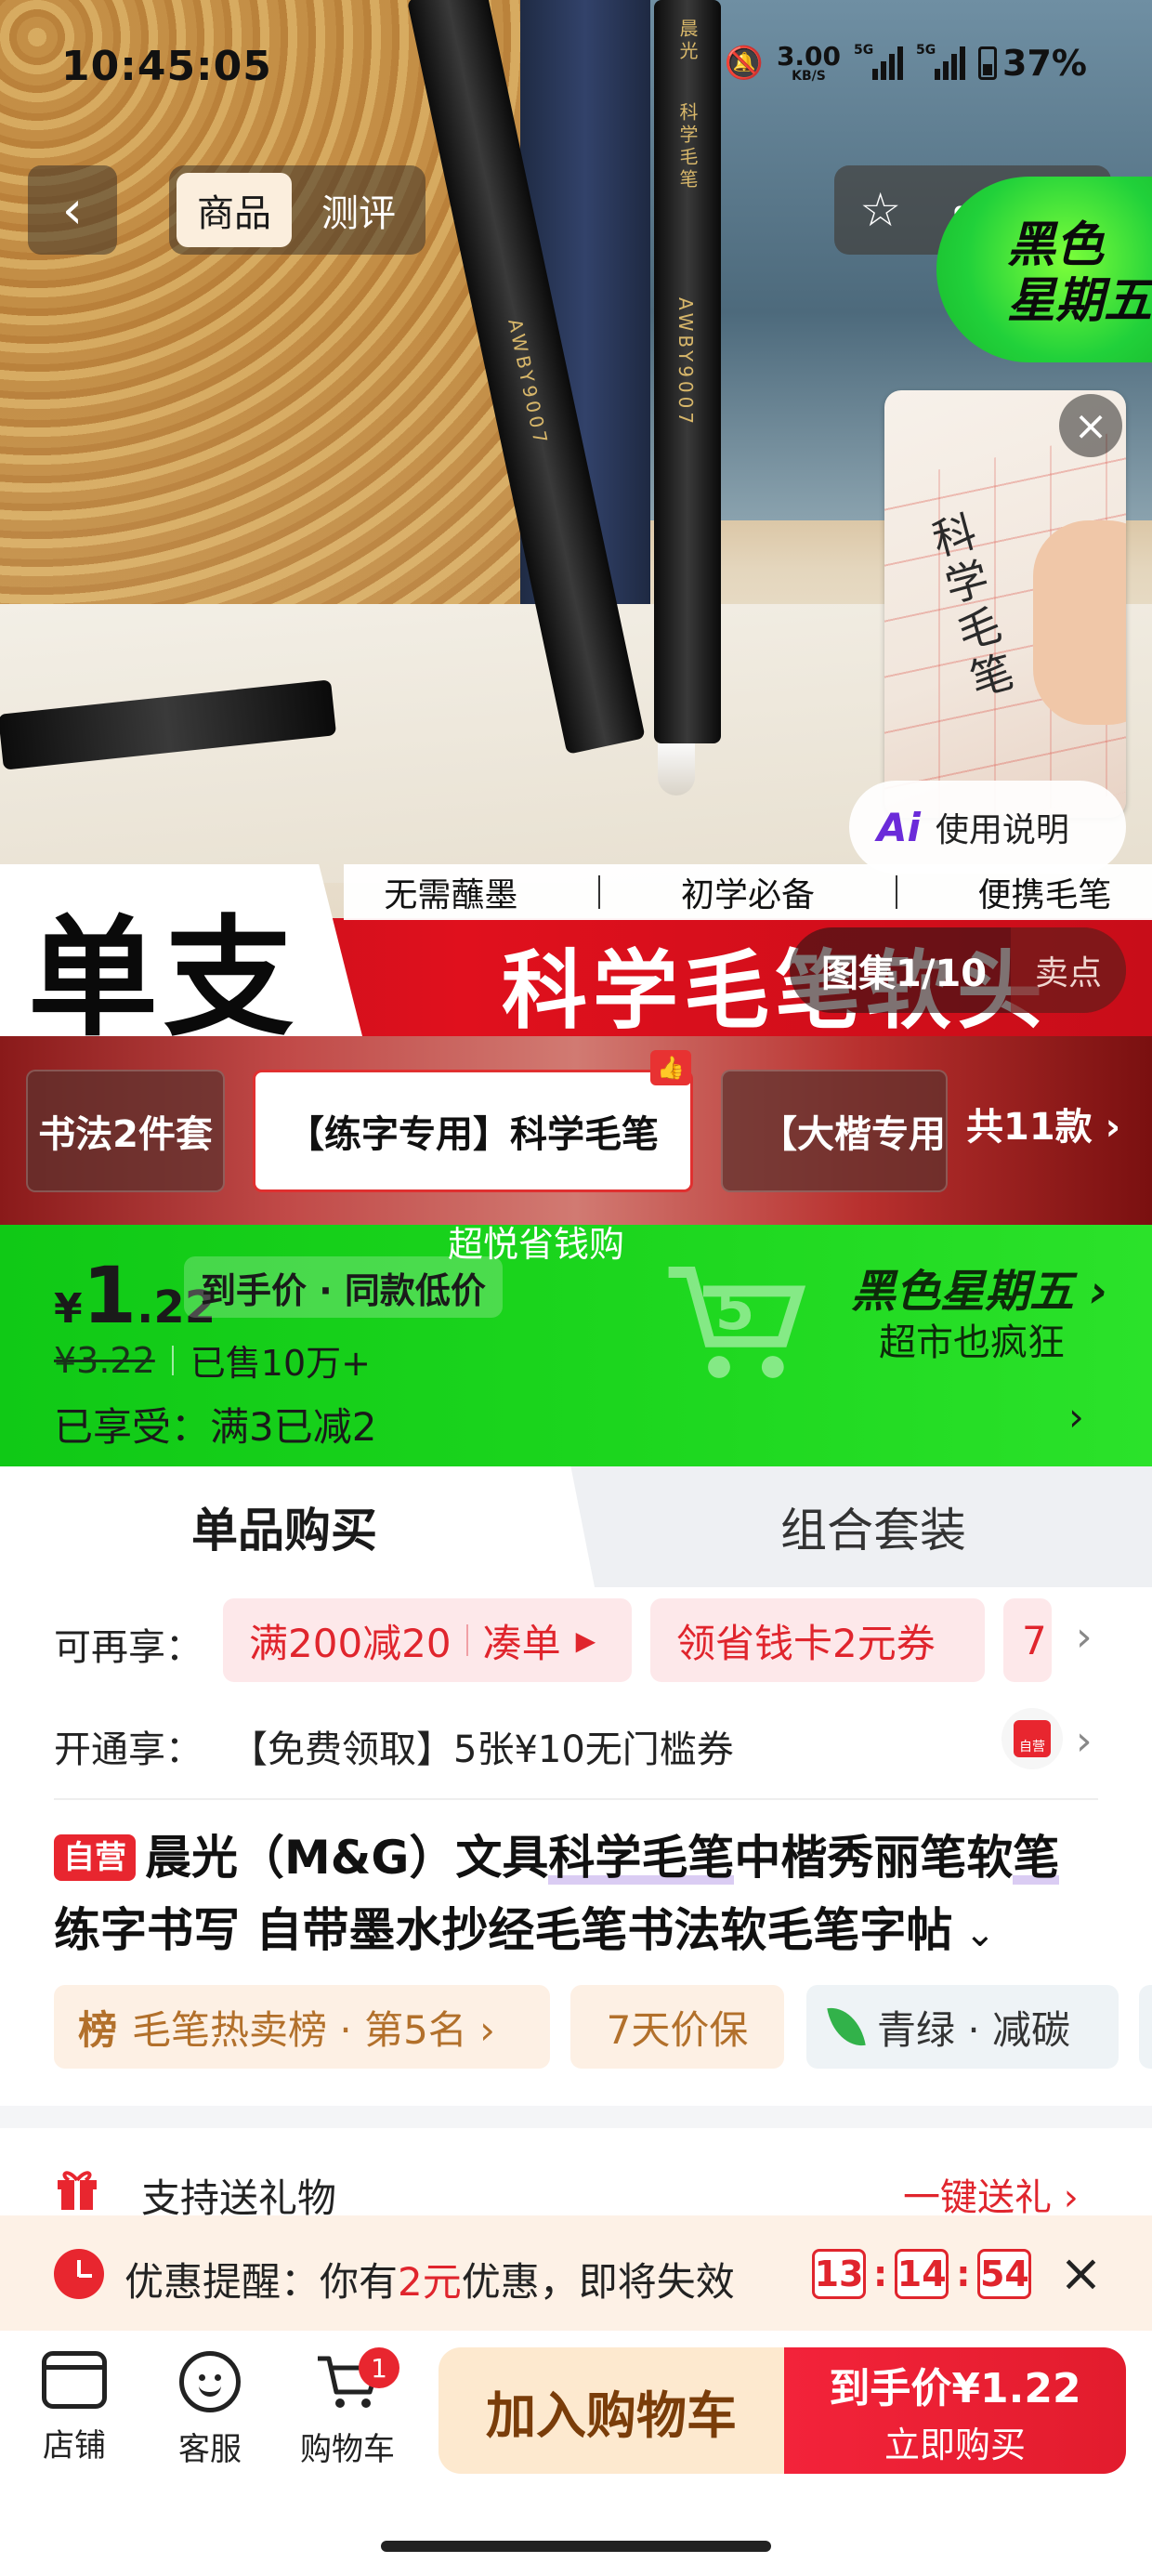 The image size is (1152, 2576). What do you see at coordinates (979, 1287) in the screenshot?
I see `black-friday-link: 黑色星期五 ›` at bounding box center [979, 1287].